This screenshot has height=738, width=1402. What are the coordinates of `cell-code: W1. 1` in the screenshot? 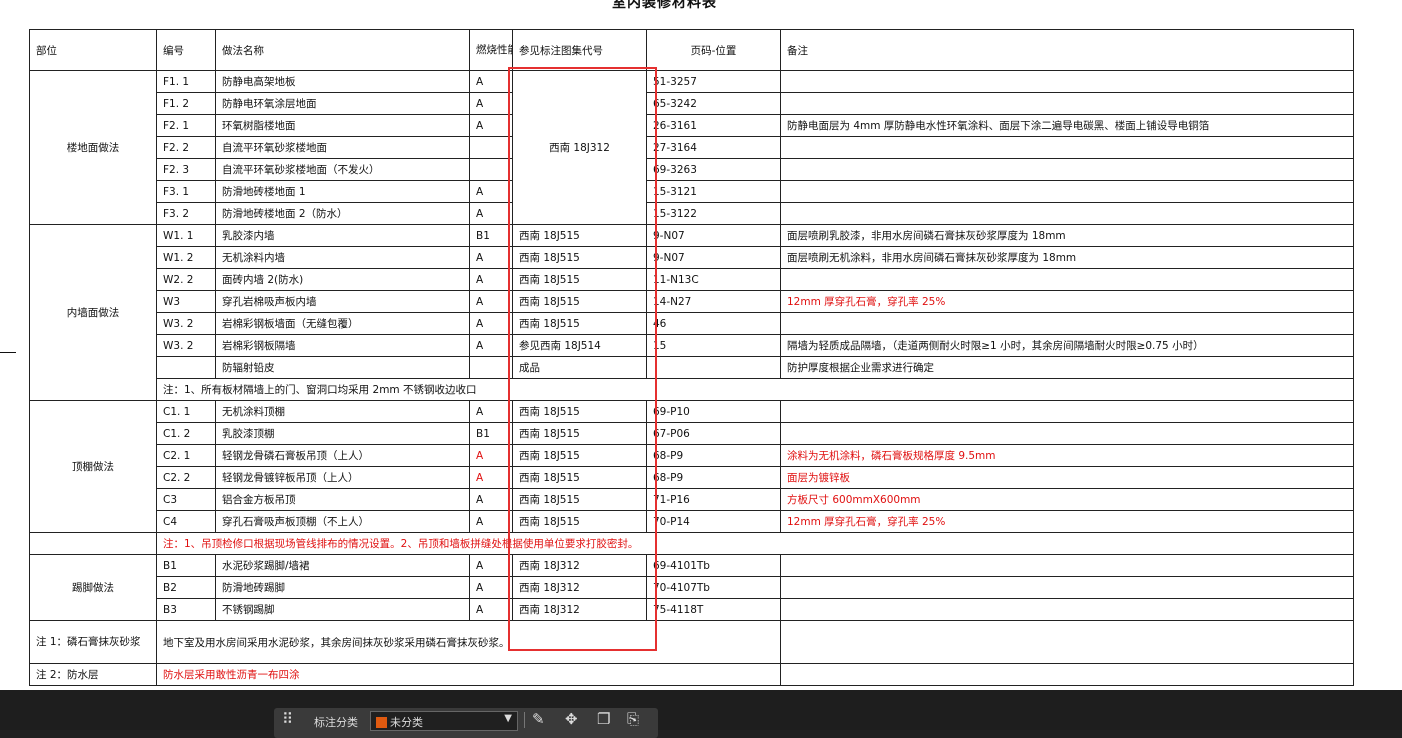 It's located at (186, 235).